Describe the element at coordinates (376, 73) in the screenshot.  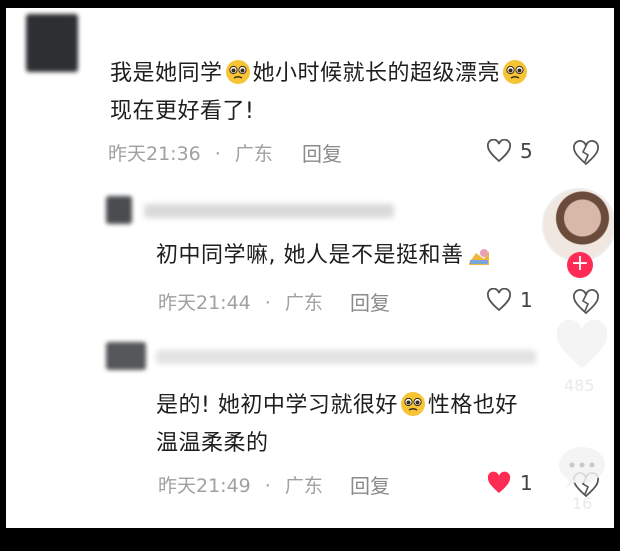
I see `comment-text-part: 她小时候就长的超级漂亮` at that location.